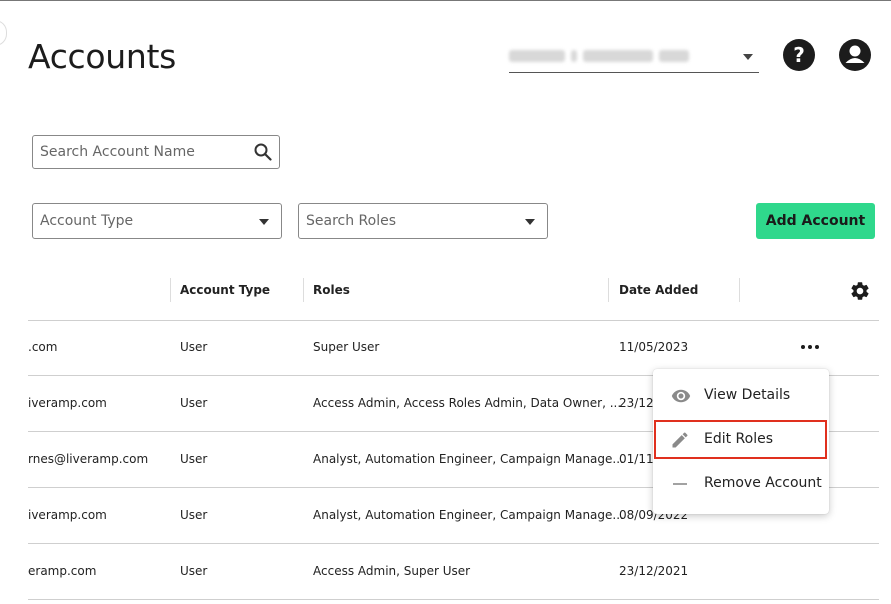 This screenshot has width=891, height=604. I want to click on organization-select-value, so click(609, 57).